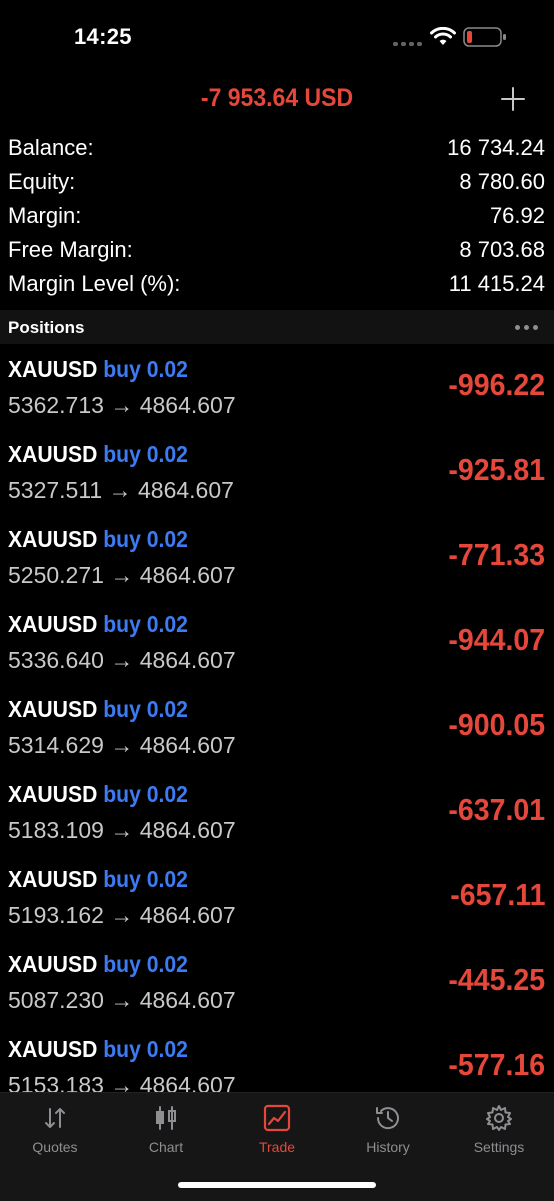 The image size is (554, 1201). Describe the element at coordinates (42, 181) in the screenshot. I see `account-label: Equity:` at that location.